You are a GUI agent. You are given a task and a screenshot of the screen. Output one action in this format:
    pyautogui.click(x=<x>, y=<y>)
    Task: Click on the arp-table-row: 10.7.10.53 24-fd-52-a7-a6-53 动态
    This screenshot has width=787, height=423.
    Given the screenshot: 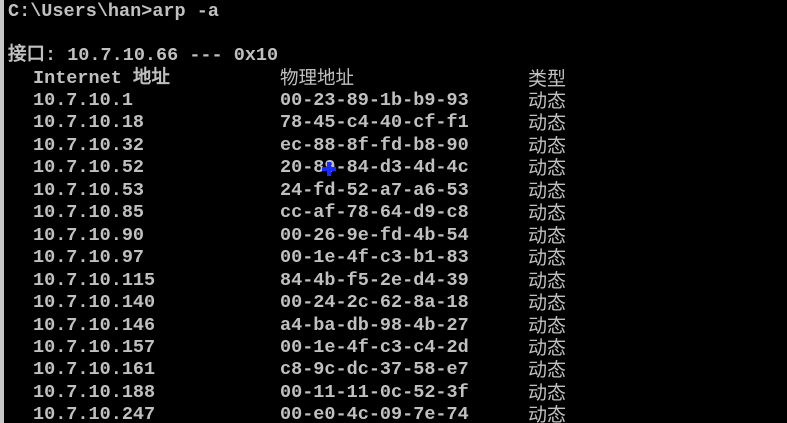 What is the action you would take?
    pyautogui.click(x=397, y=191)
    